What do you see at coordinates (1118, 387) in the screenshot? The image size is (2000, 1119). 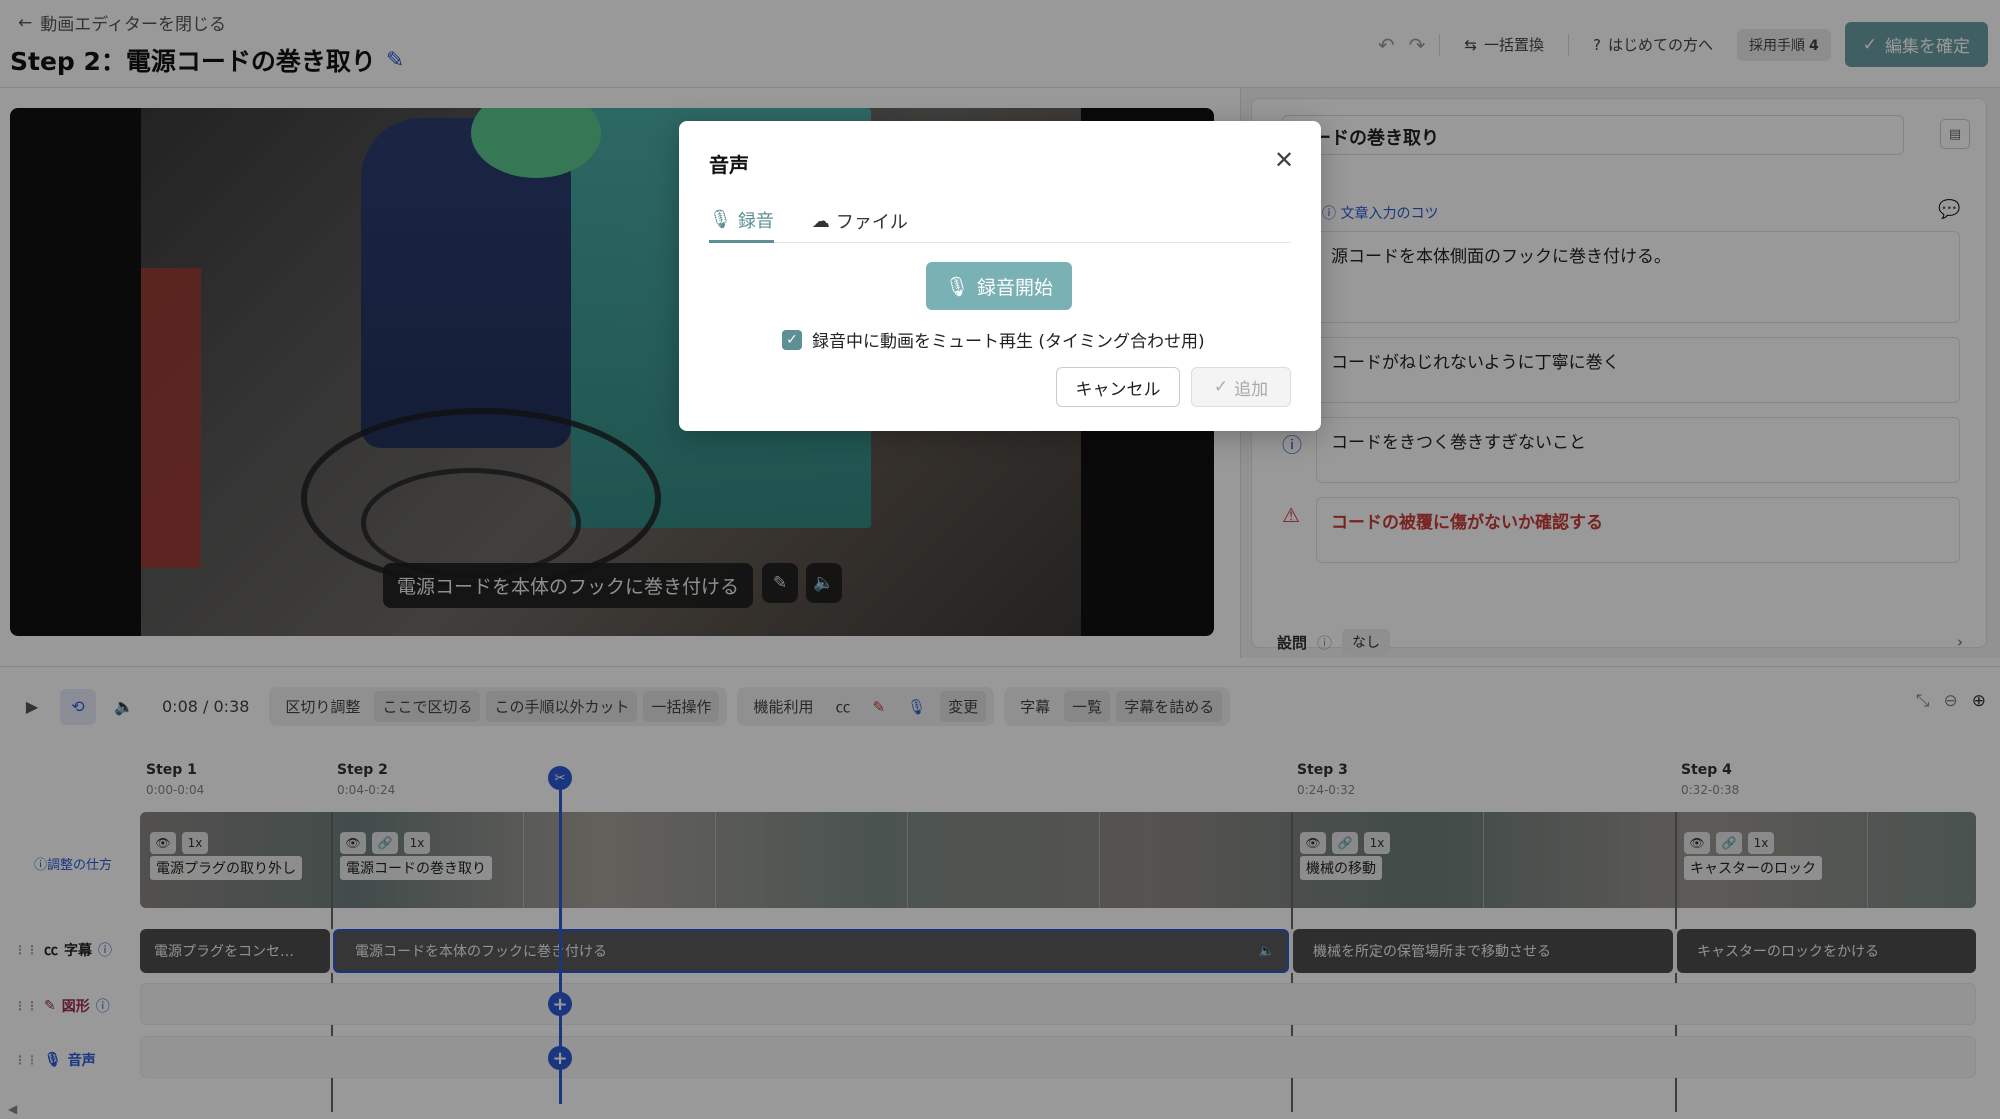 I see `cancel-button: キャンセル` at bounding box center [1118, 387].